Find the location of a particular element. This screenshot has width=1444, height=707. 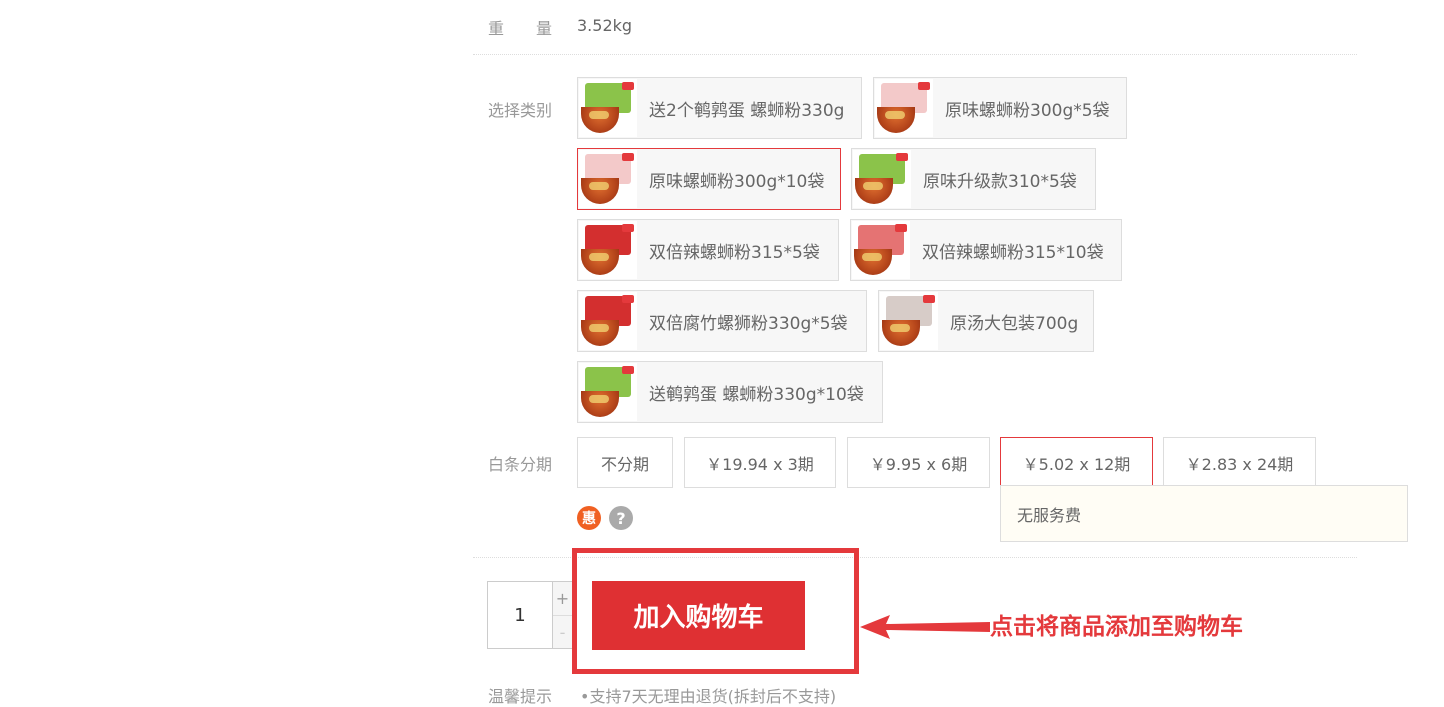

weight-label: 重 量 is located at coordinates (520, 28).